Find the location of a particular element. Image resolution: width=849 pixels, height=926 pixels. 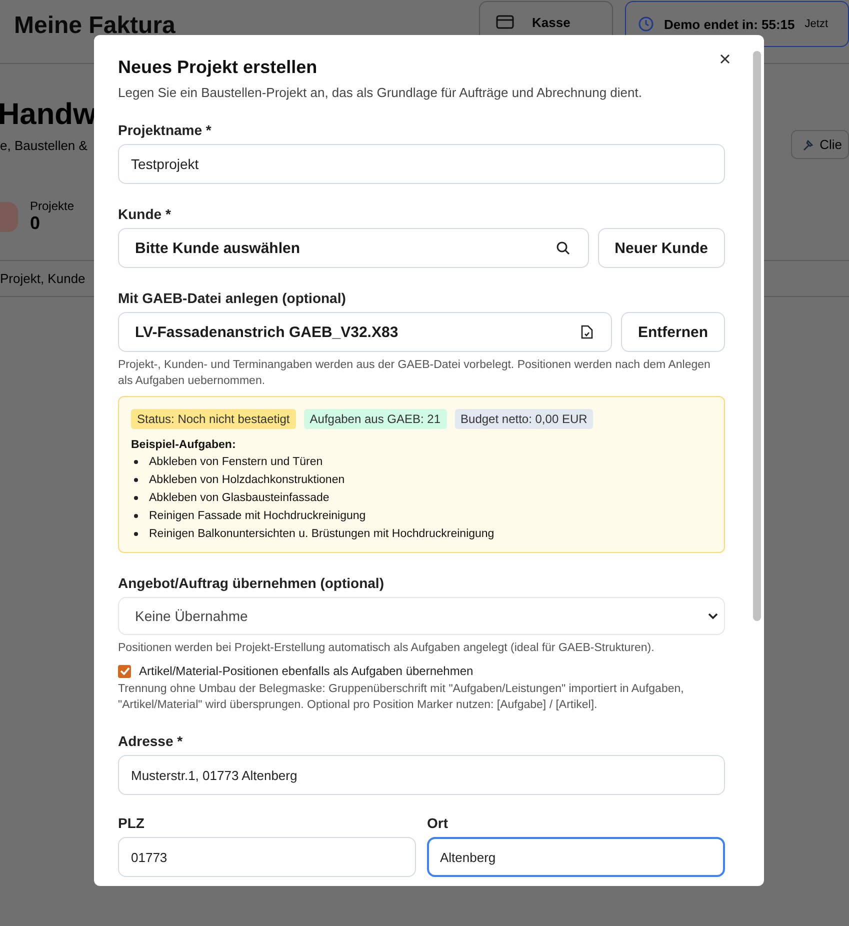

close-button is located at coordinates (725, 59).